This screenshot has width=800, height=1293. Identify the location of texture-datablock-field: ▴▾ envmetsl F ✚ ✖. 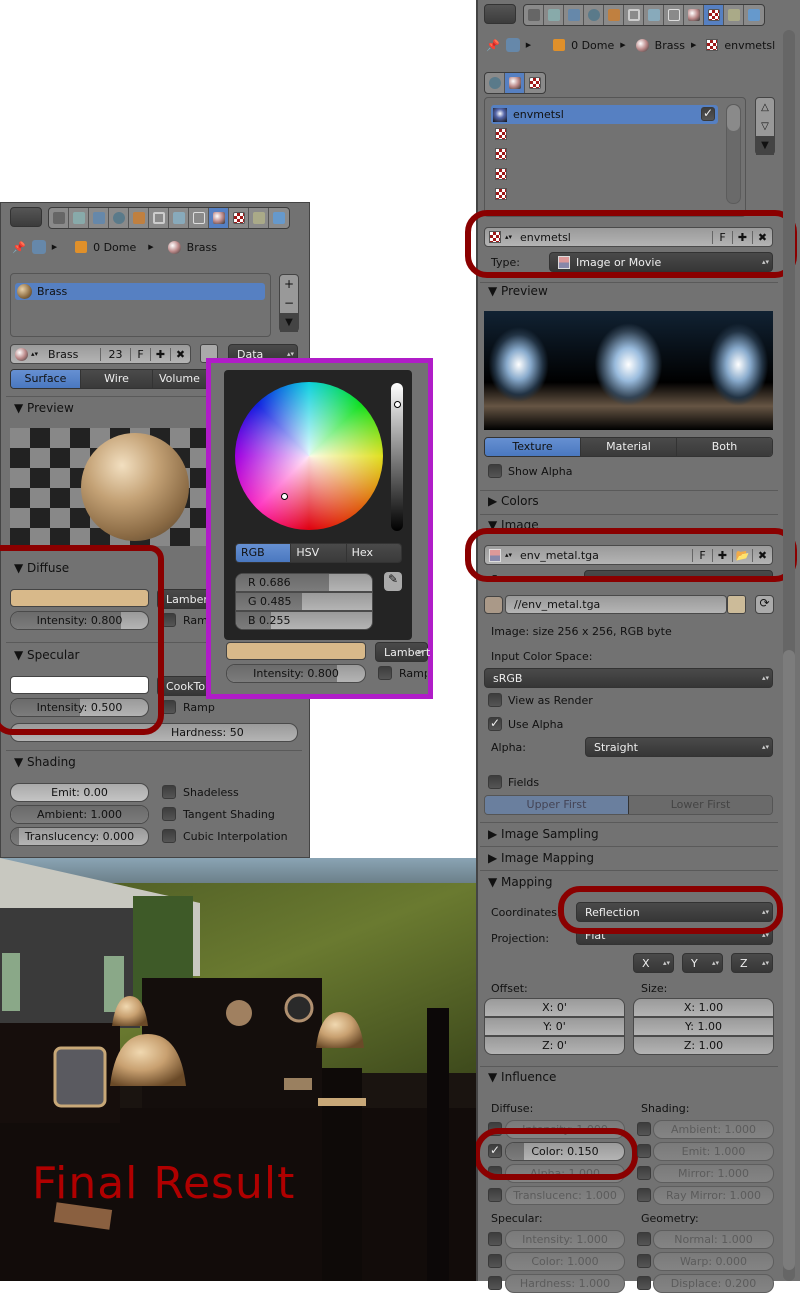
(628, 237).